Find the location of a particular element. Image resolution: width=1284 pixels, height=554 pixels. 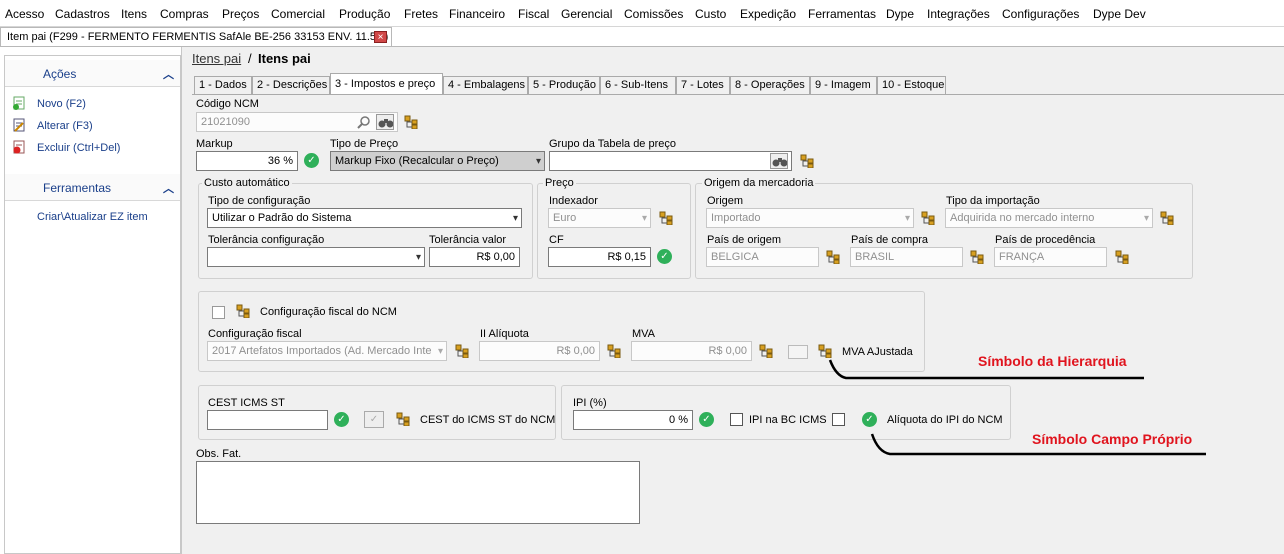

breadcrumb-link: Itens pai is located at coordinates (216, 58).